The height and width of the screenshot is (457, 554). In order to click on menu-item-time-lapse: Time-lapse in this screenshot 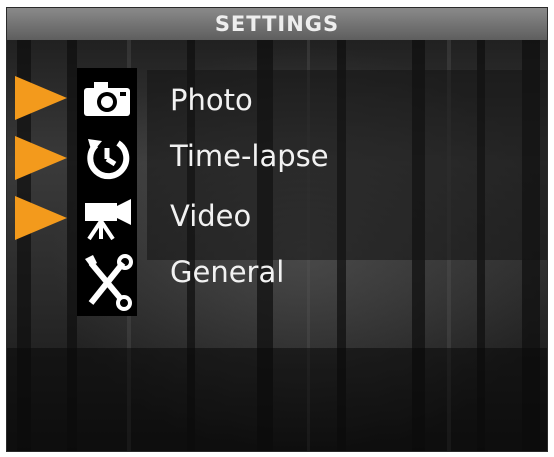, I will do `click(277, 158)`.